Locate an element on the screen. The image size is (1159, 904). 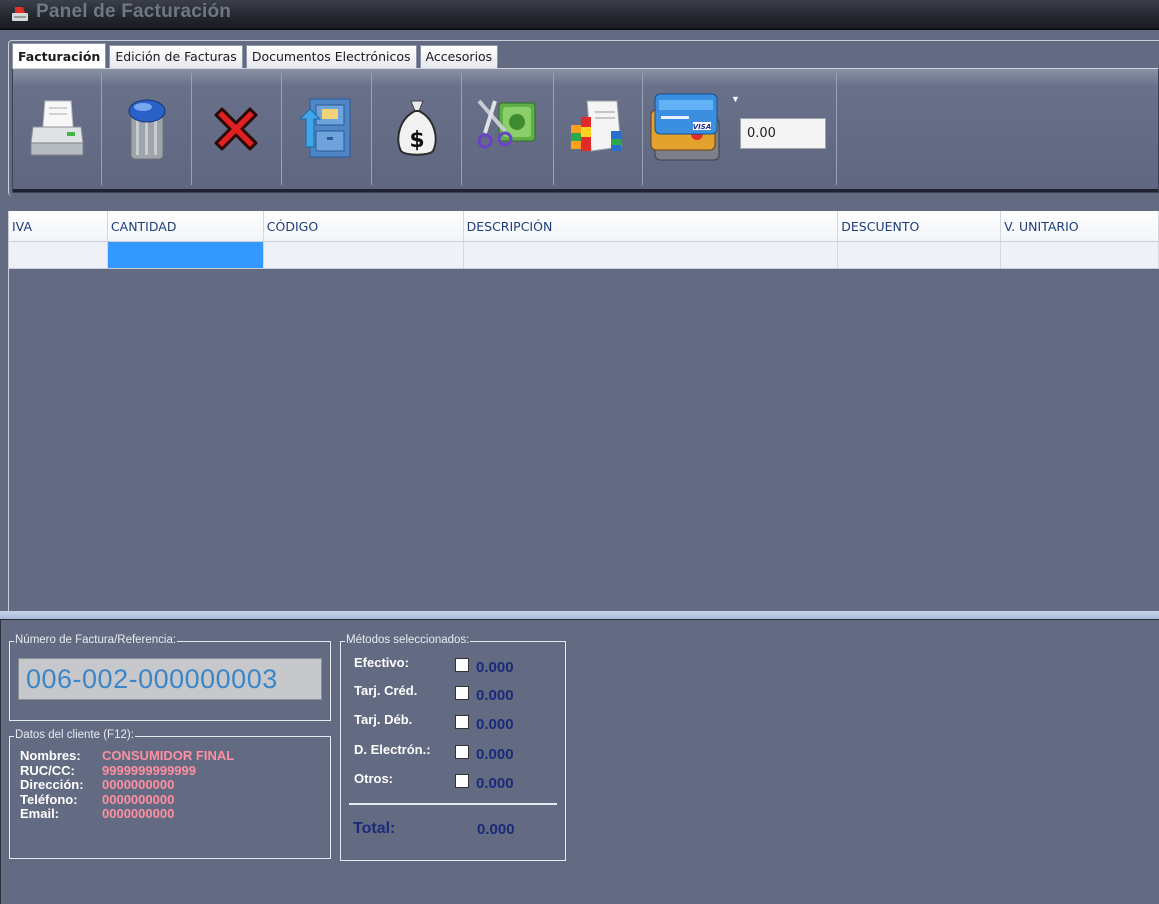
tab-accesorios: Accesorios is located at coordinates (459, 56).